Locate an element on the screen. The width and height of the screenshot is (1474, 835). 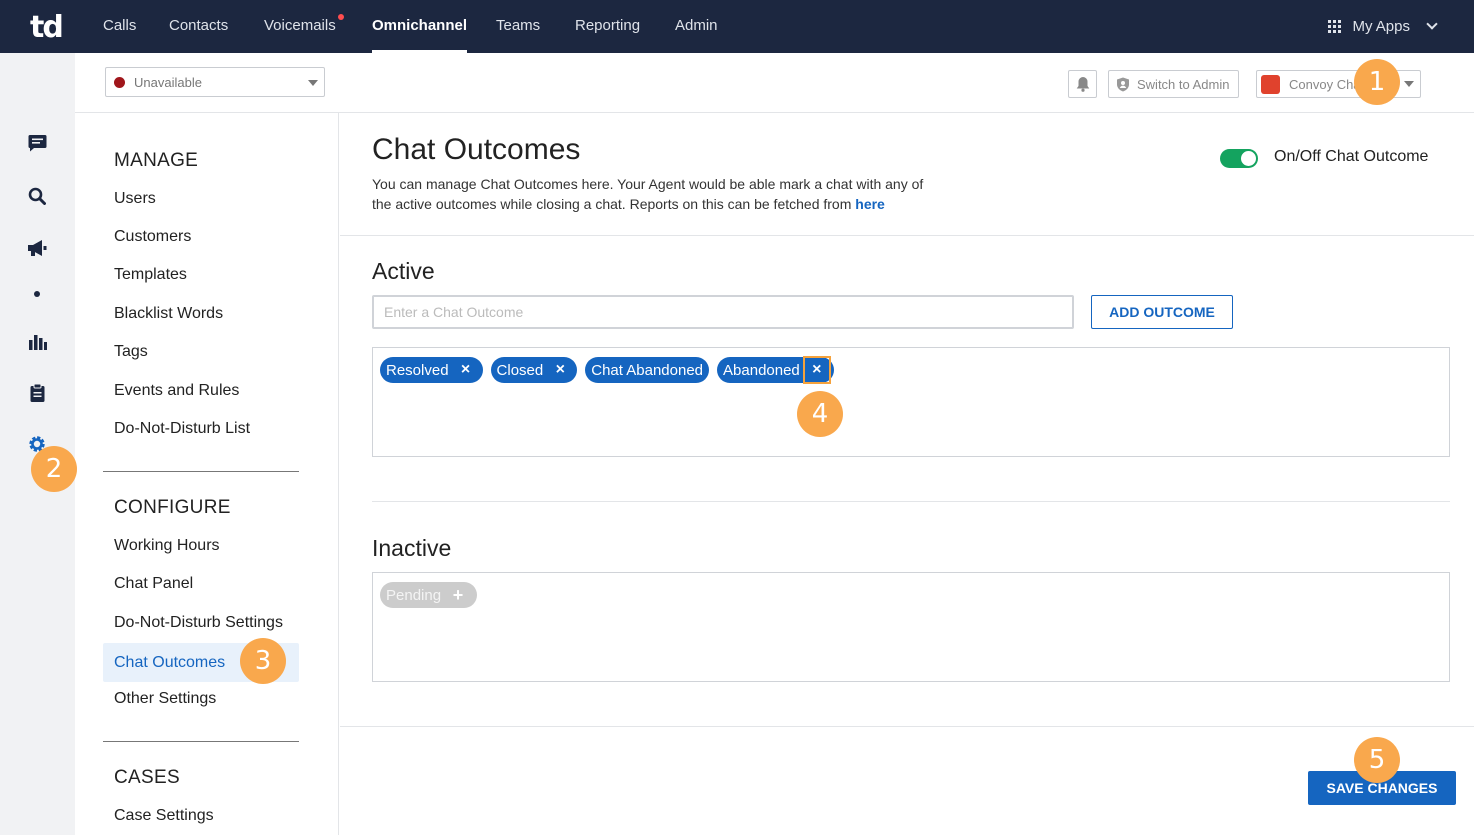
step-marker: 4 is located at coordinates (820, 414).